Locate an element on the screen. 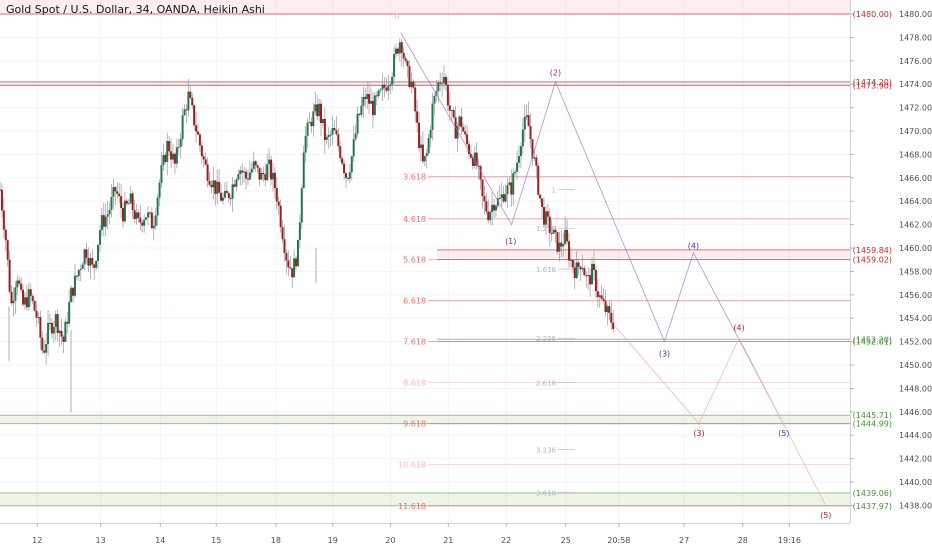 This screenshot has width=932, height=554. y-tick-label: 1464.00 is located at coordinates (915, 201).